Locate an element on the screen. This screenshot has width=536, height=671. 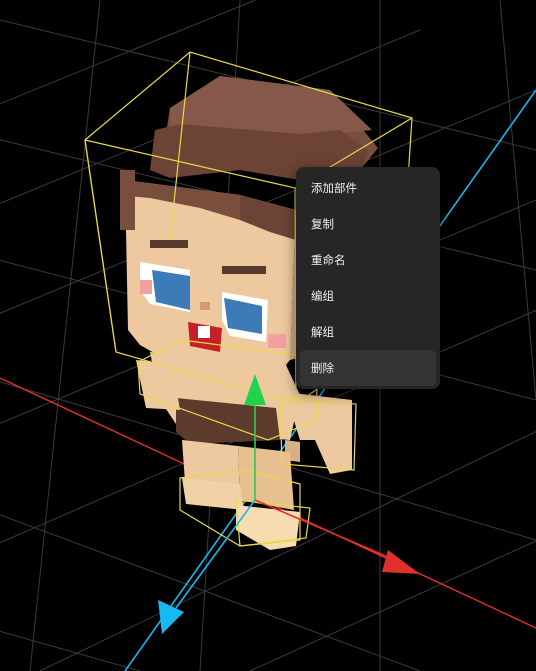
menu-item-group: 编组 is located at coordinates (368, 296).